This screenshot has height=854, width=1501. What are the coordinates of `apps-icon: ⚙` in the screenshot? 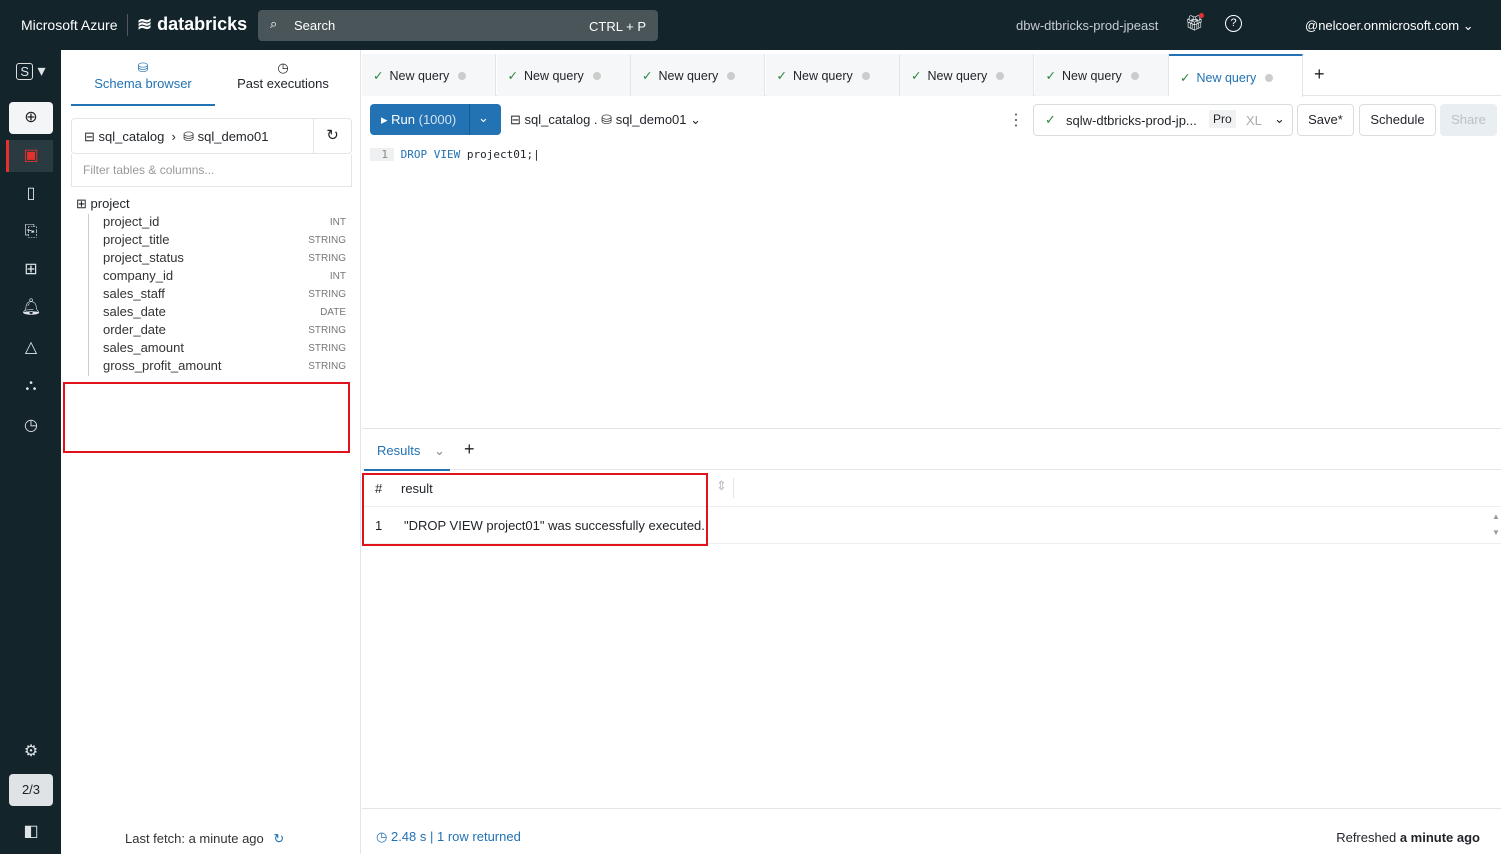 It's located at (31, 752).